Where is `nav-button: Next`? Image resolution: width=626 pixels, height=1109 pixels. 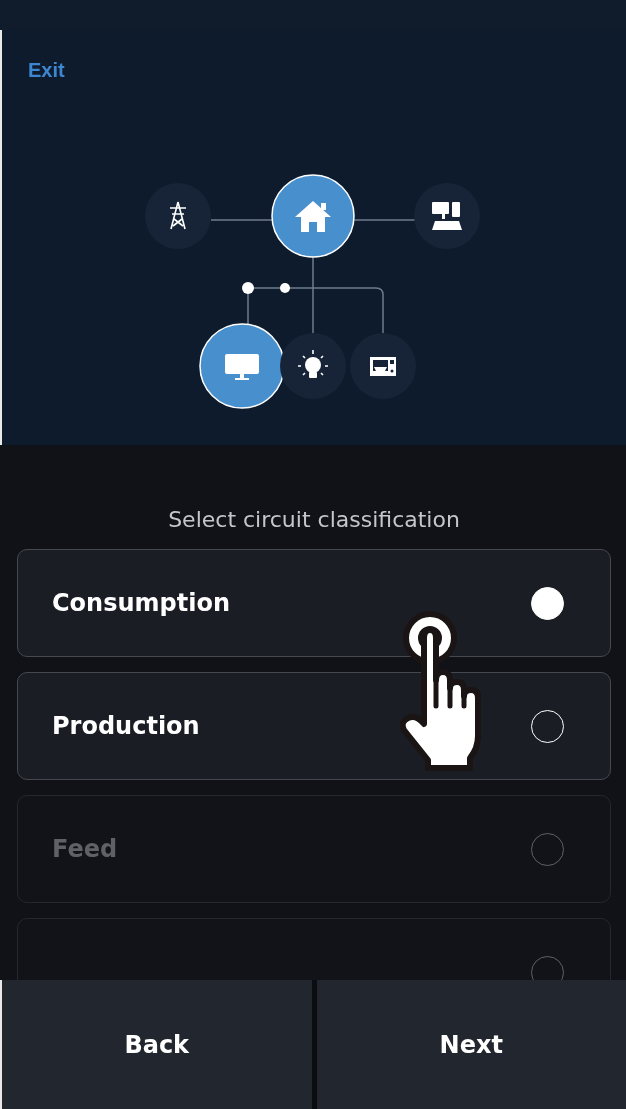 nav-button: Next is located at coordinates (471, 1044).